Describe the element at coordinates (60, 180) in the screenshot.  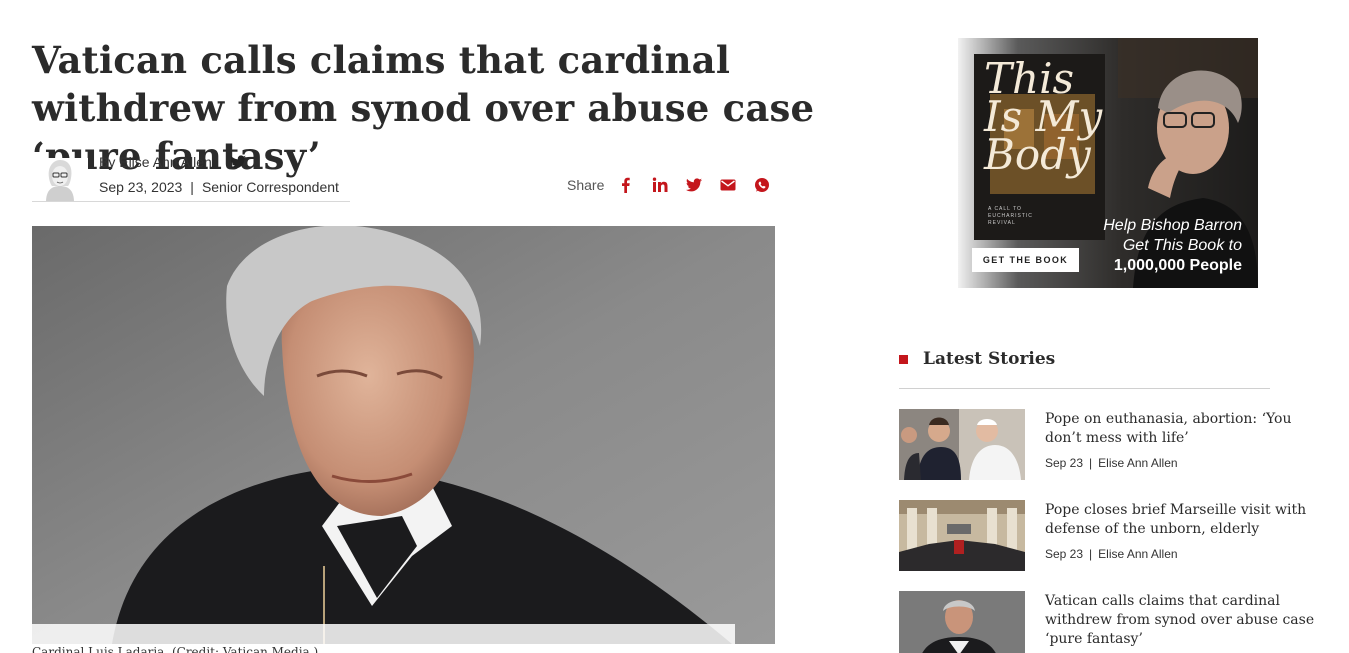
I see `author-avatar` at that location.